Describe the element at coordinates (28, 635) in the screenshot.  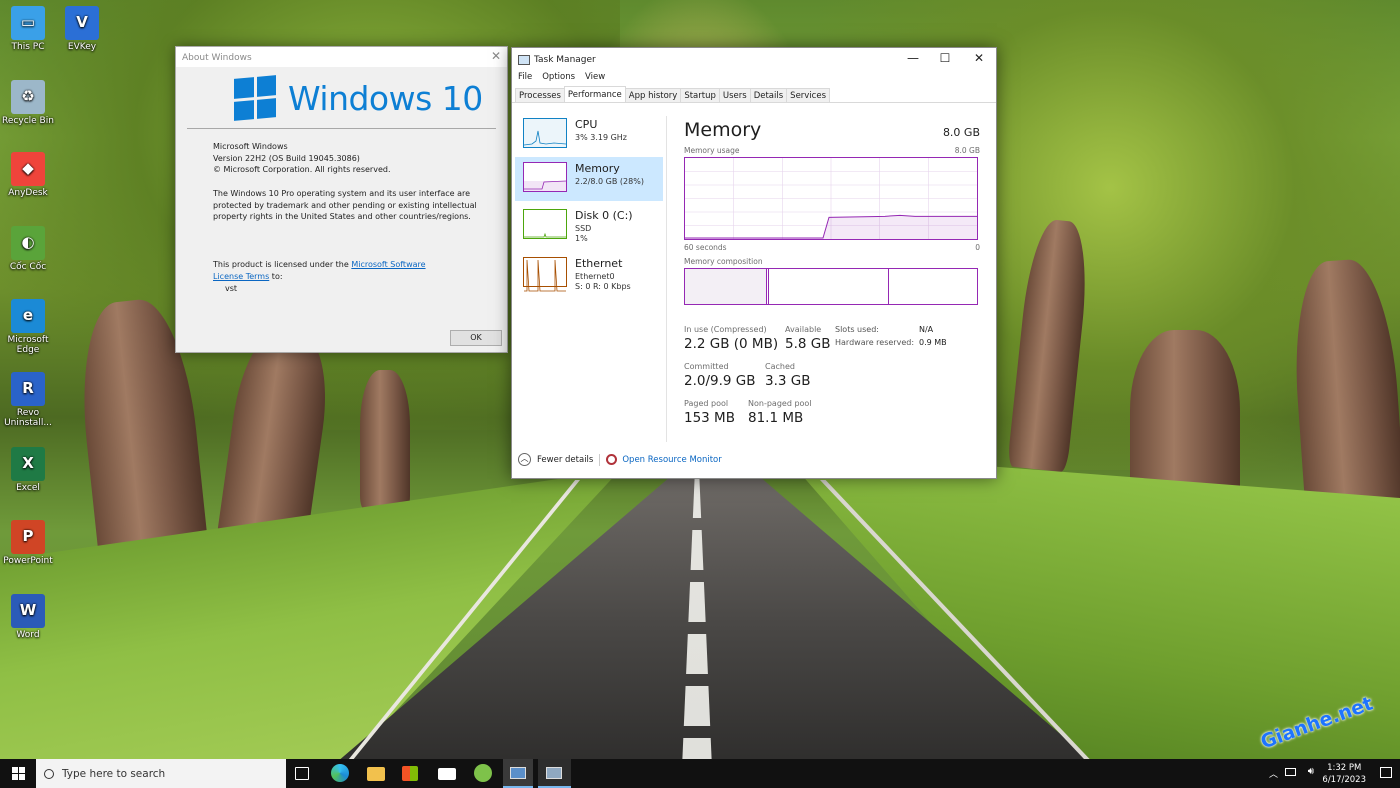
I see `desktop-icon-label: Word` at that location.